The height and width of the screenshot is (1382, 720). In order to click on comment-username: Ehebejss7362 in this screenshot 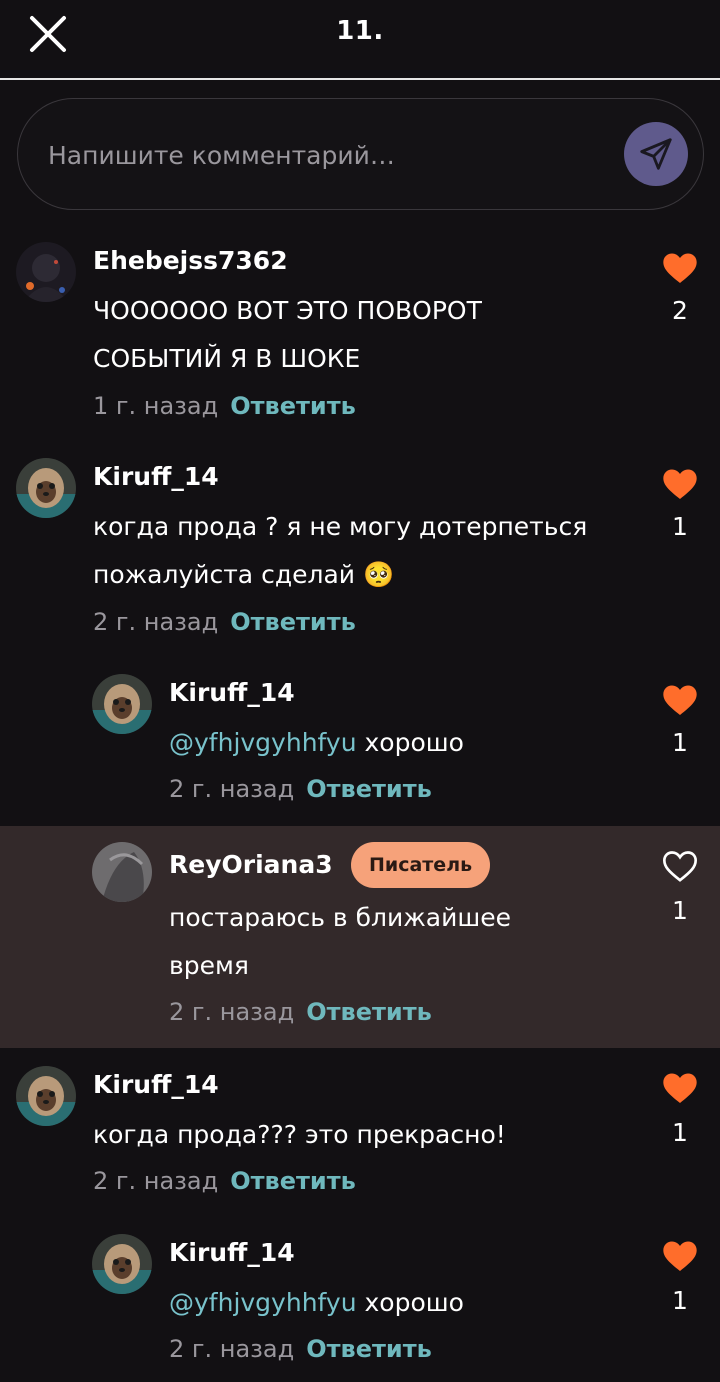, I will do `click(190, 260)`.